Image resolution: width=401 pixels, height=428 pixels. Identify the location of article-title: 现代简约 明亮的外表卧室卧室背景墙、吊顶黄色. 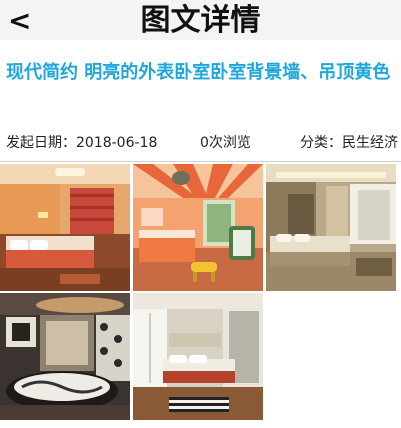
(198, 72).